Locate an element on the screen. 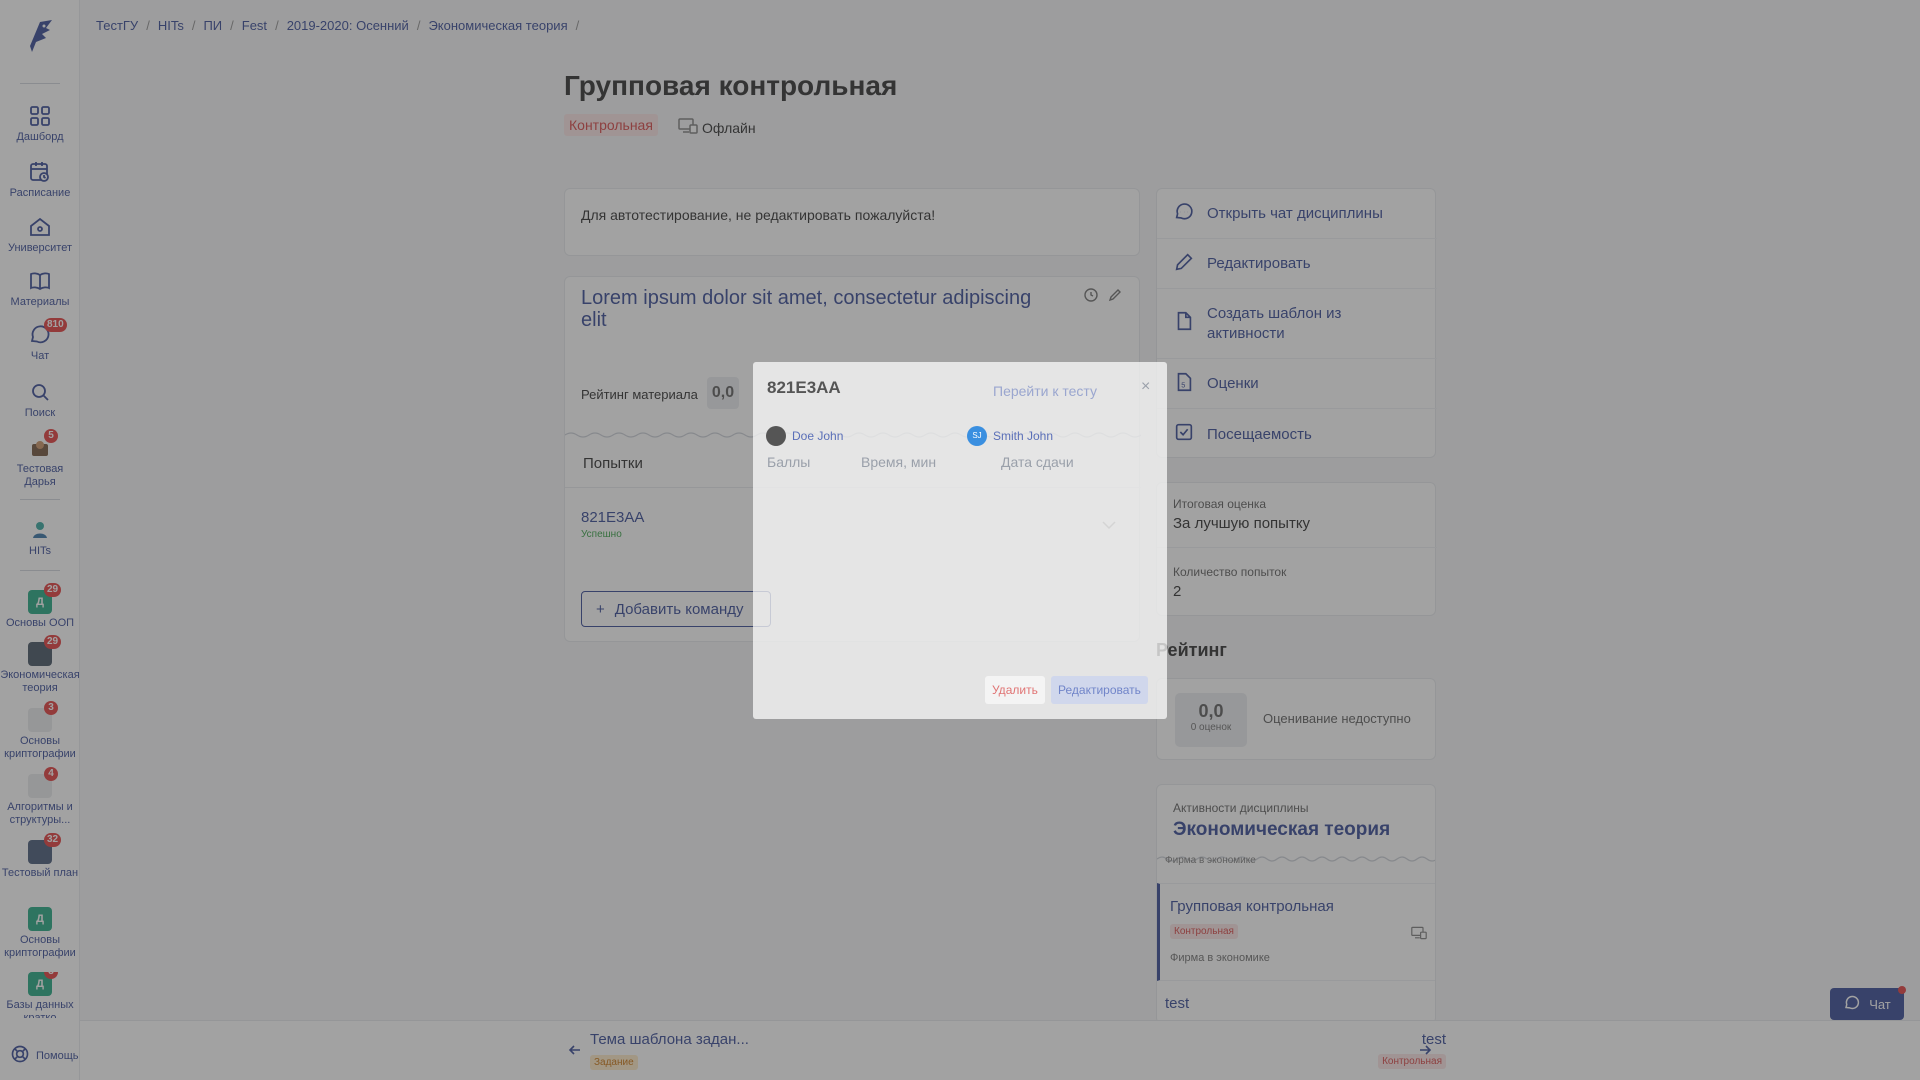 Image resolution: width=1920 pixels, height=1080 pixels. avatar is located at coordinates (776, 436).